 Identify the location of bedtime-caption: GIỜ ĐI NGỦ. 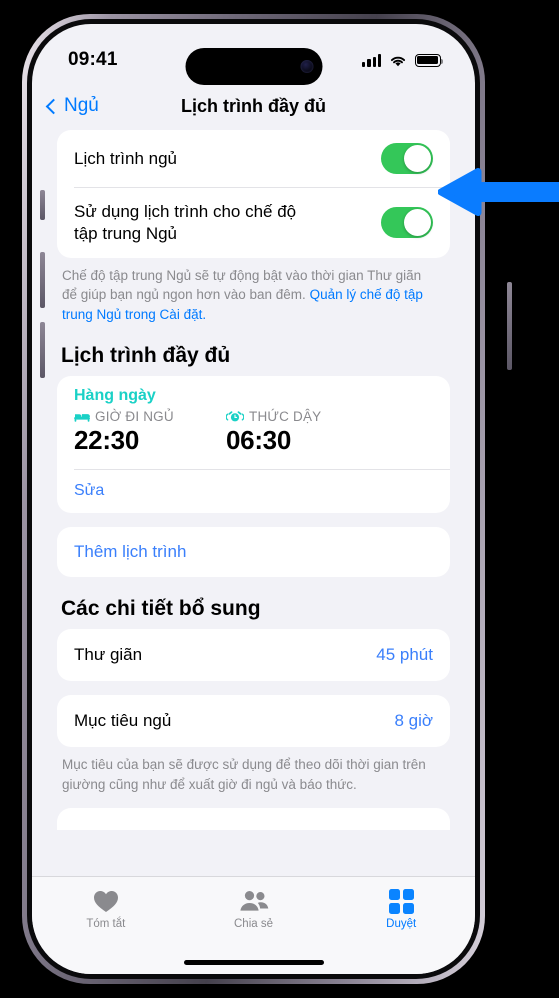
(134, 417).